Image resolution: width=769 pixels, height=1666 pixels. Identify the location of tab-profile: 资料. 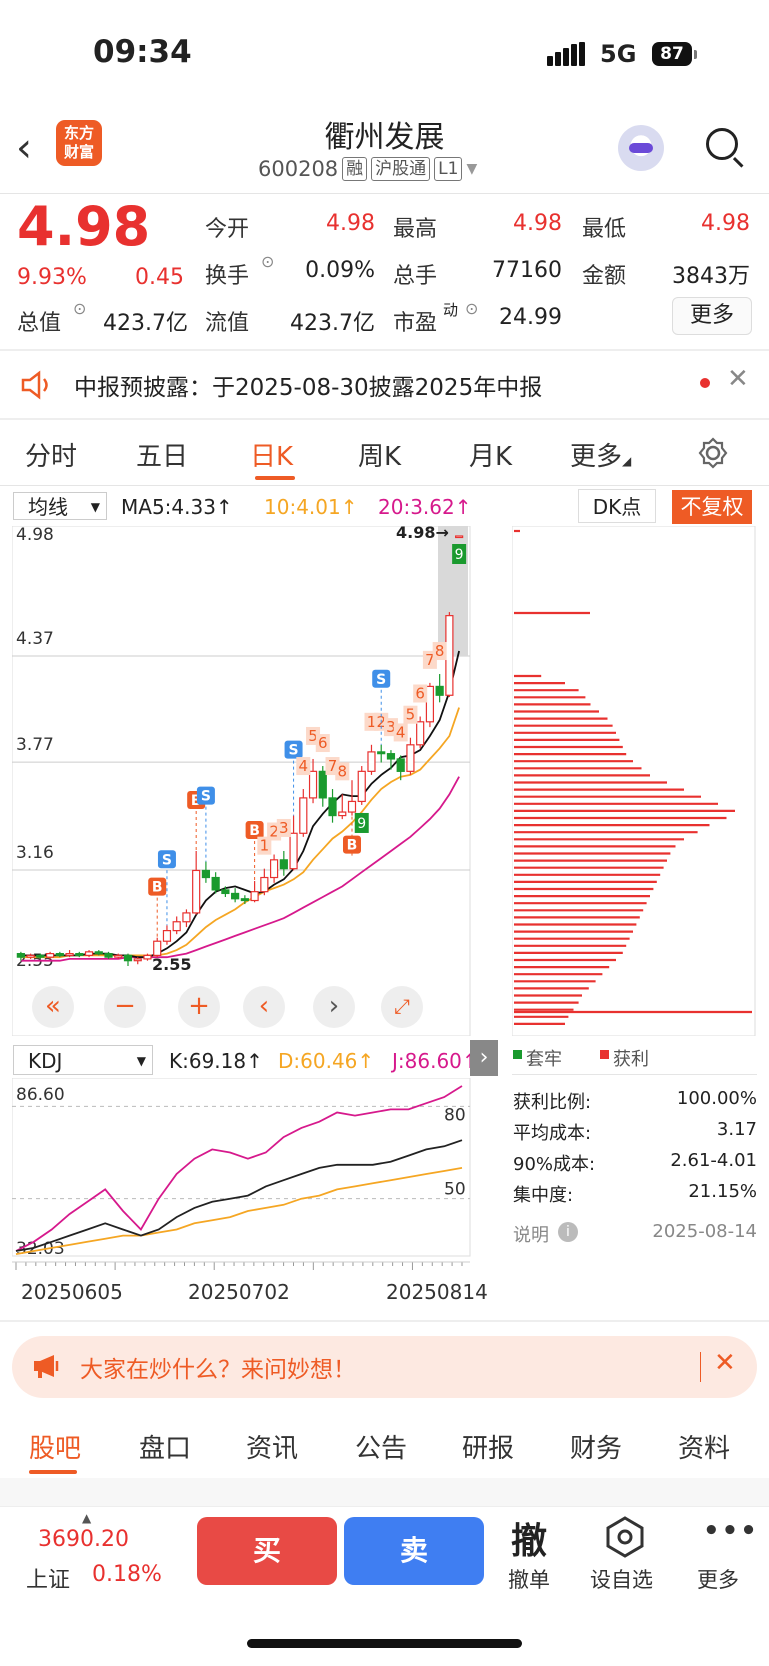
(704, 1446).